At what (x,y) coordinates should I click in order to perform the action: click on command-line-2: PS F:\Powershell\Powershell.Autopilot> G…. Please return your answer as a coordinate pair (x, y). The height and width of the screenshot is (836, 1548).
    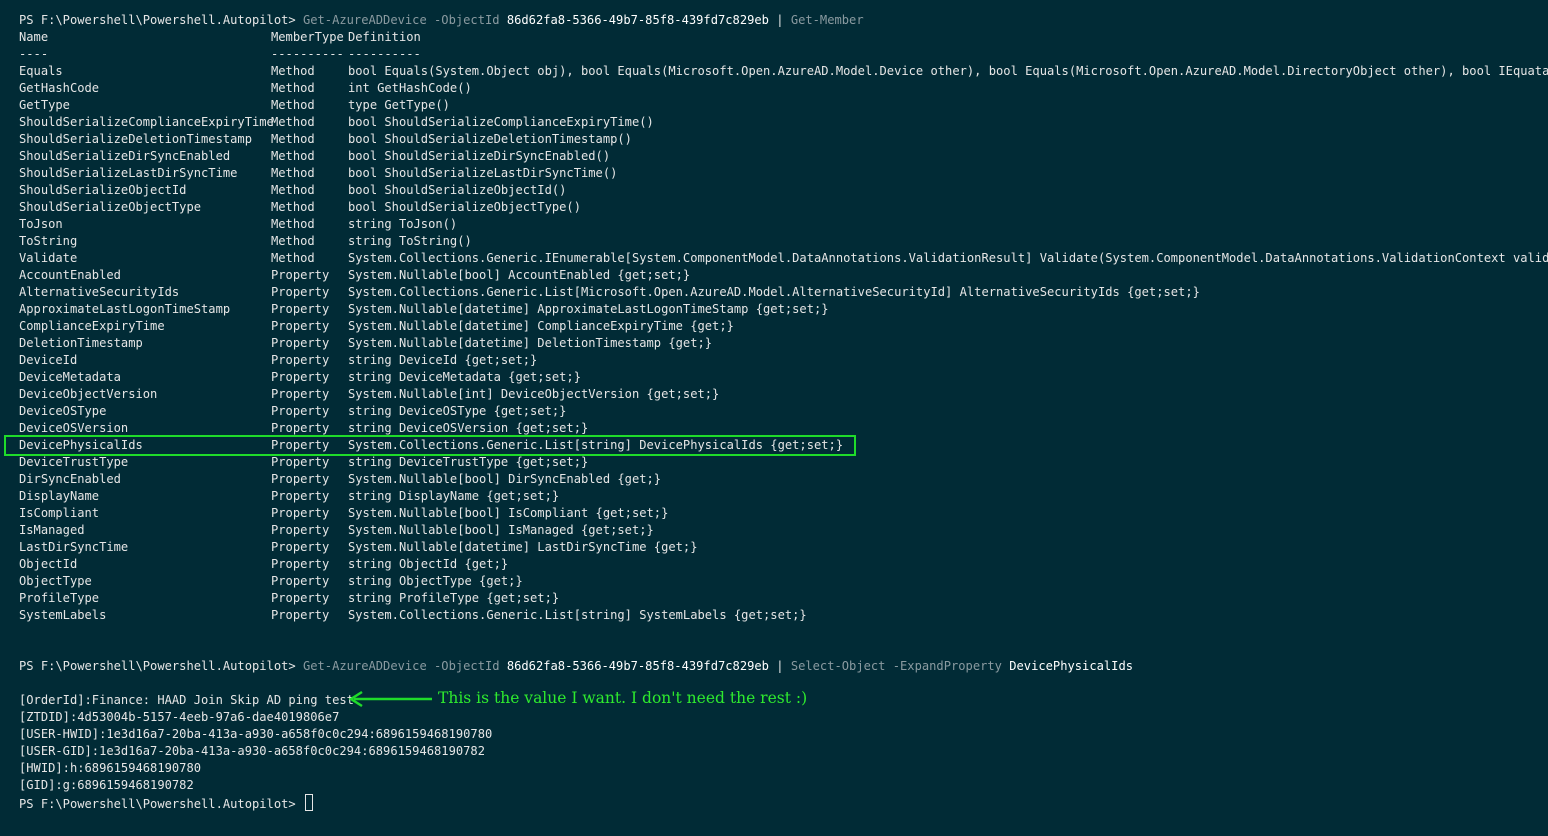
    Looking at the image, I should click on (783, 666).